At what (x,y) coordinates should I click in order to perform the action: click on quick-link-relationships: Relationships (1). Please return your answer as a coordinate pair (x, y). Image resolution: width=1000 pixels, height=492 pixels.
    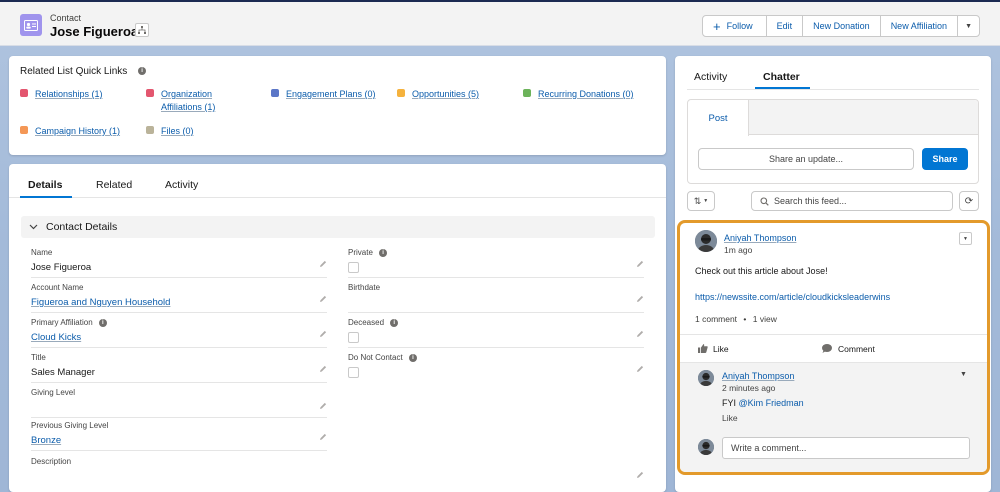
    Looking at the image, I should click on (61, 94).